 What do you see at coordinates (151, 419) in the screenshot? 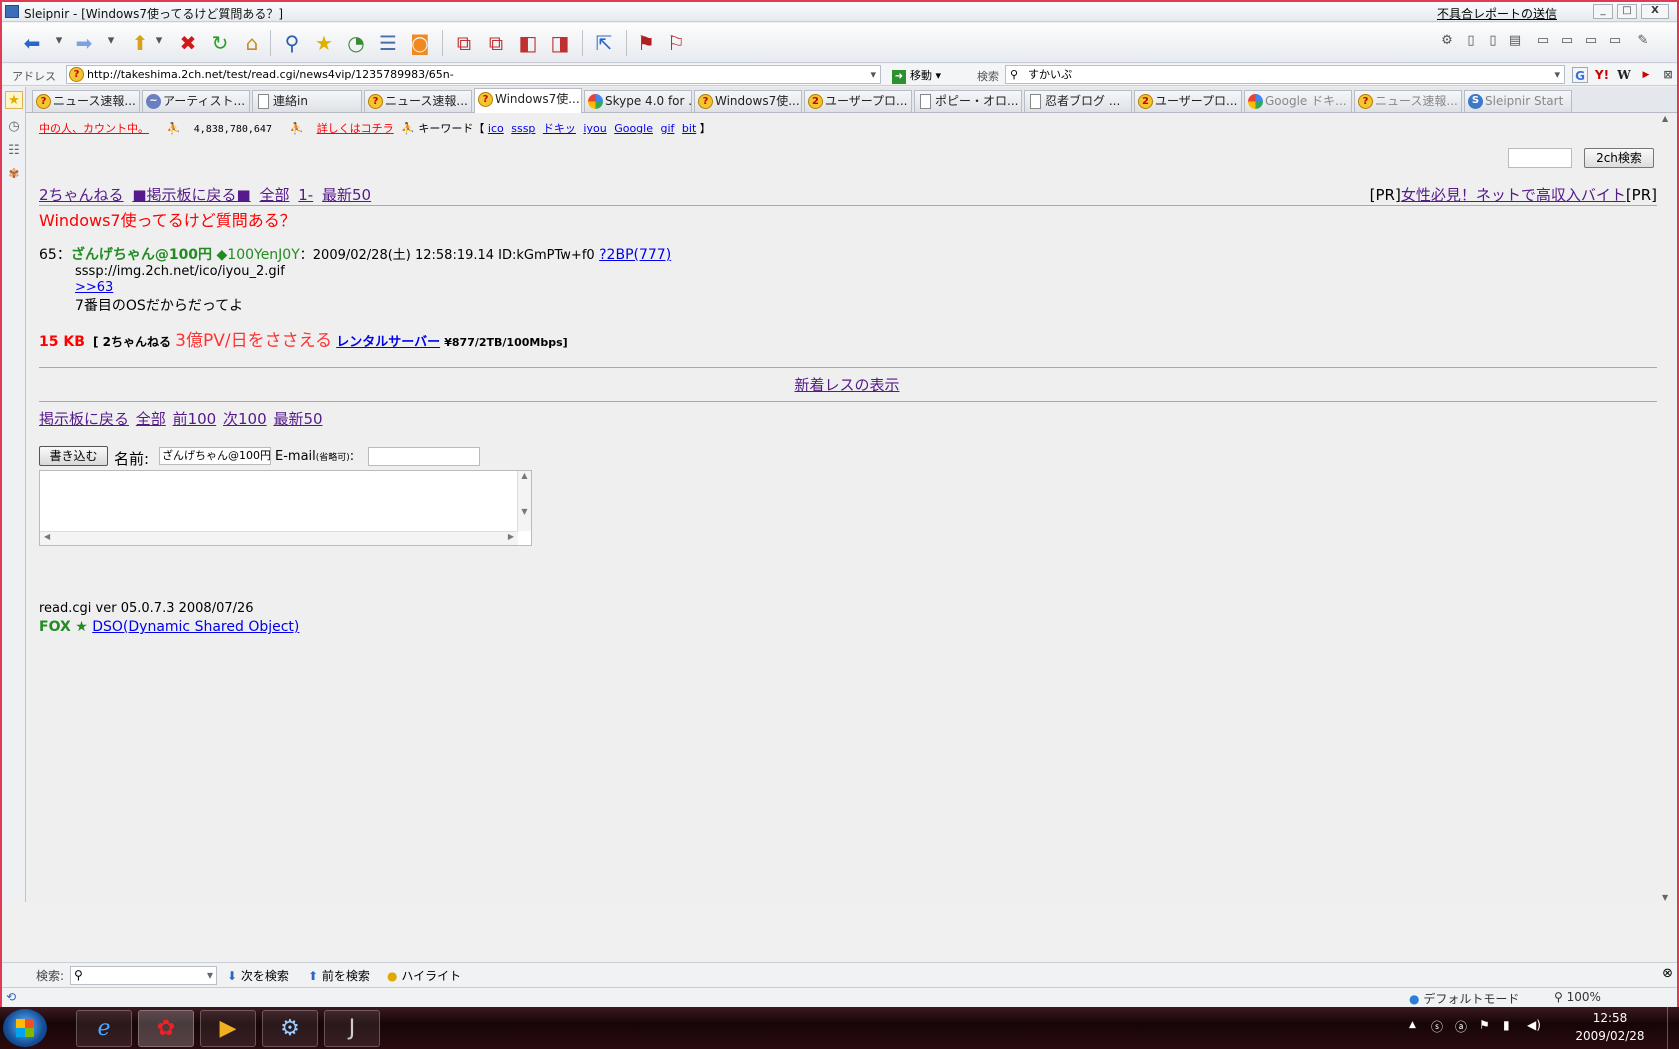
I see `bottom-all-link: 全部` at bounding box center [151, 419].